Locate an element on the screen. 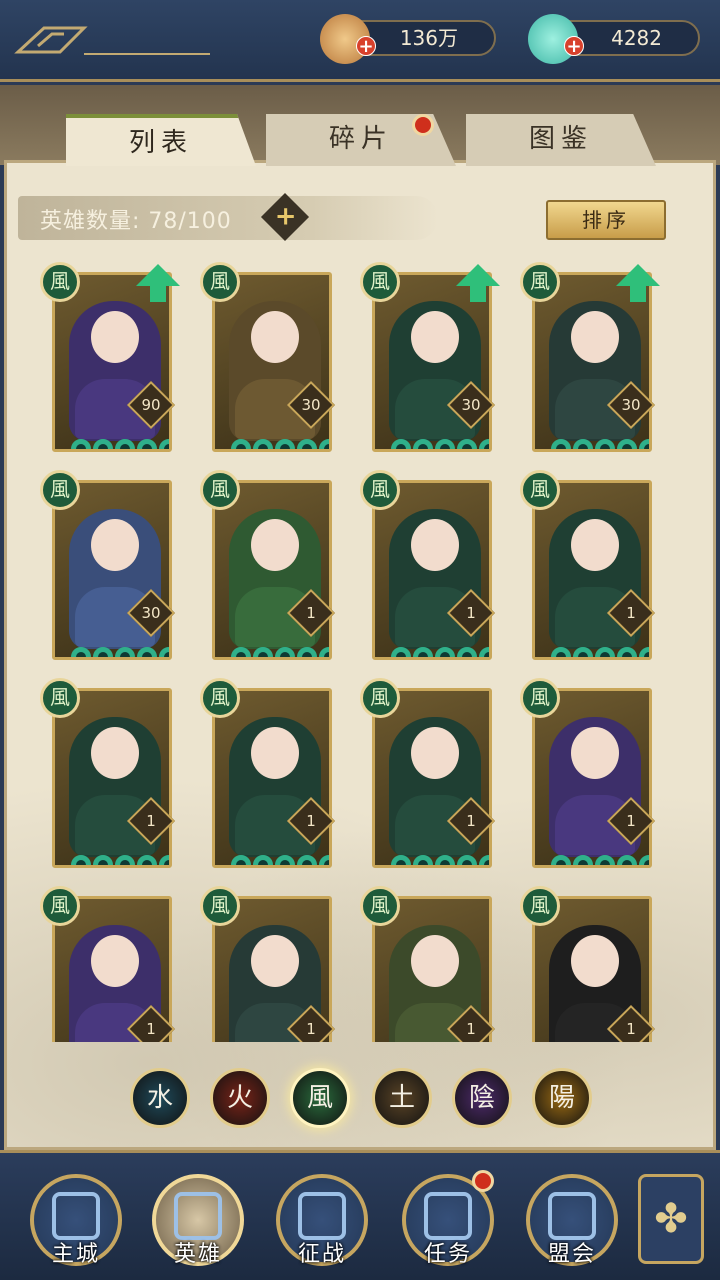 The image size is (720, 1280). nav-button-5: 盟会 is located at coordinates (572, 1220).